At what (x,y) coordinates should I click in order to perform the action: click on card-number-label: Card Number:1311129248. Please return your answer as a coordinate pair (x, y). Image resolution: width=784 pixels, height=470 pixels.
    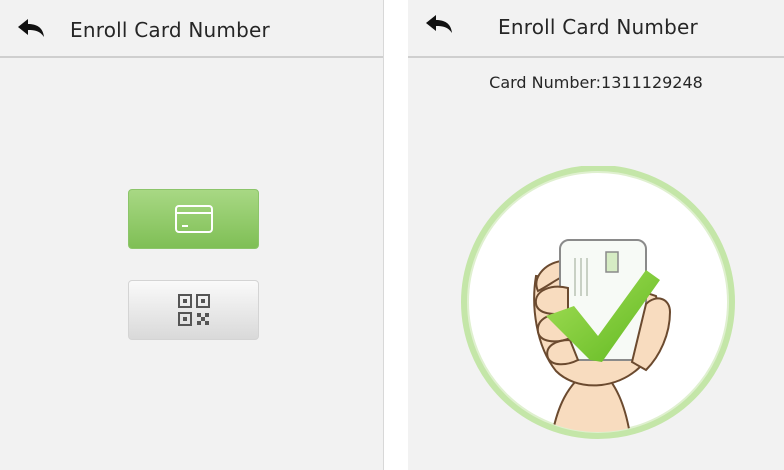
    Looking at the image, I should click on (596, 82).